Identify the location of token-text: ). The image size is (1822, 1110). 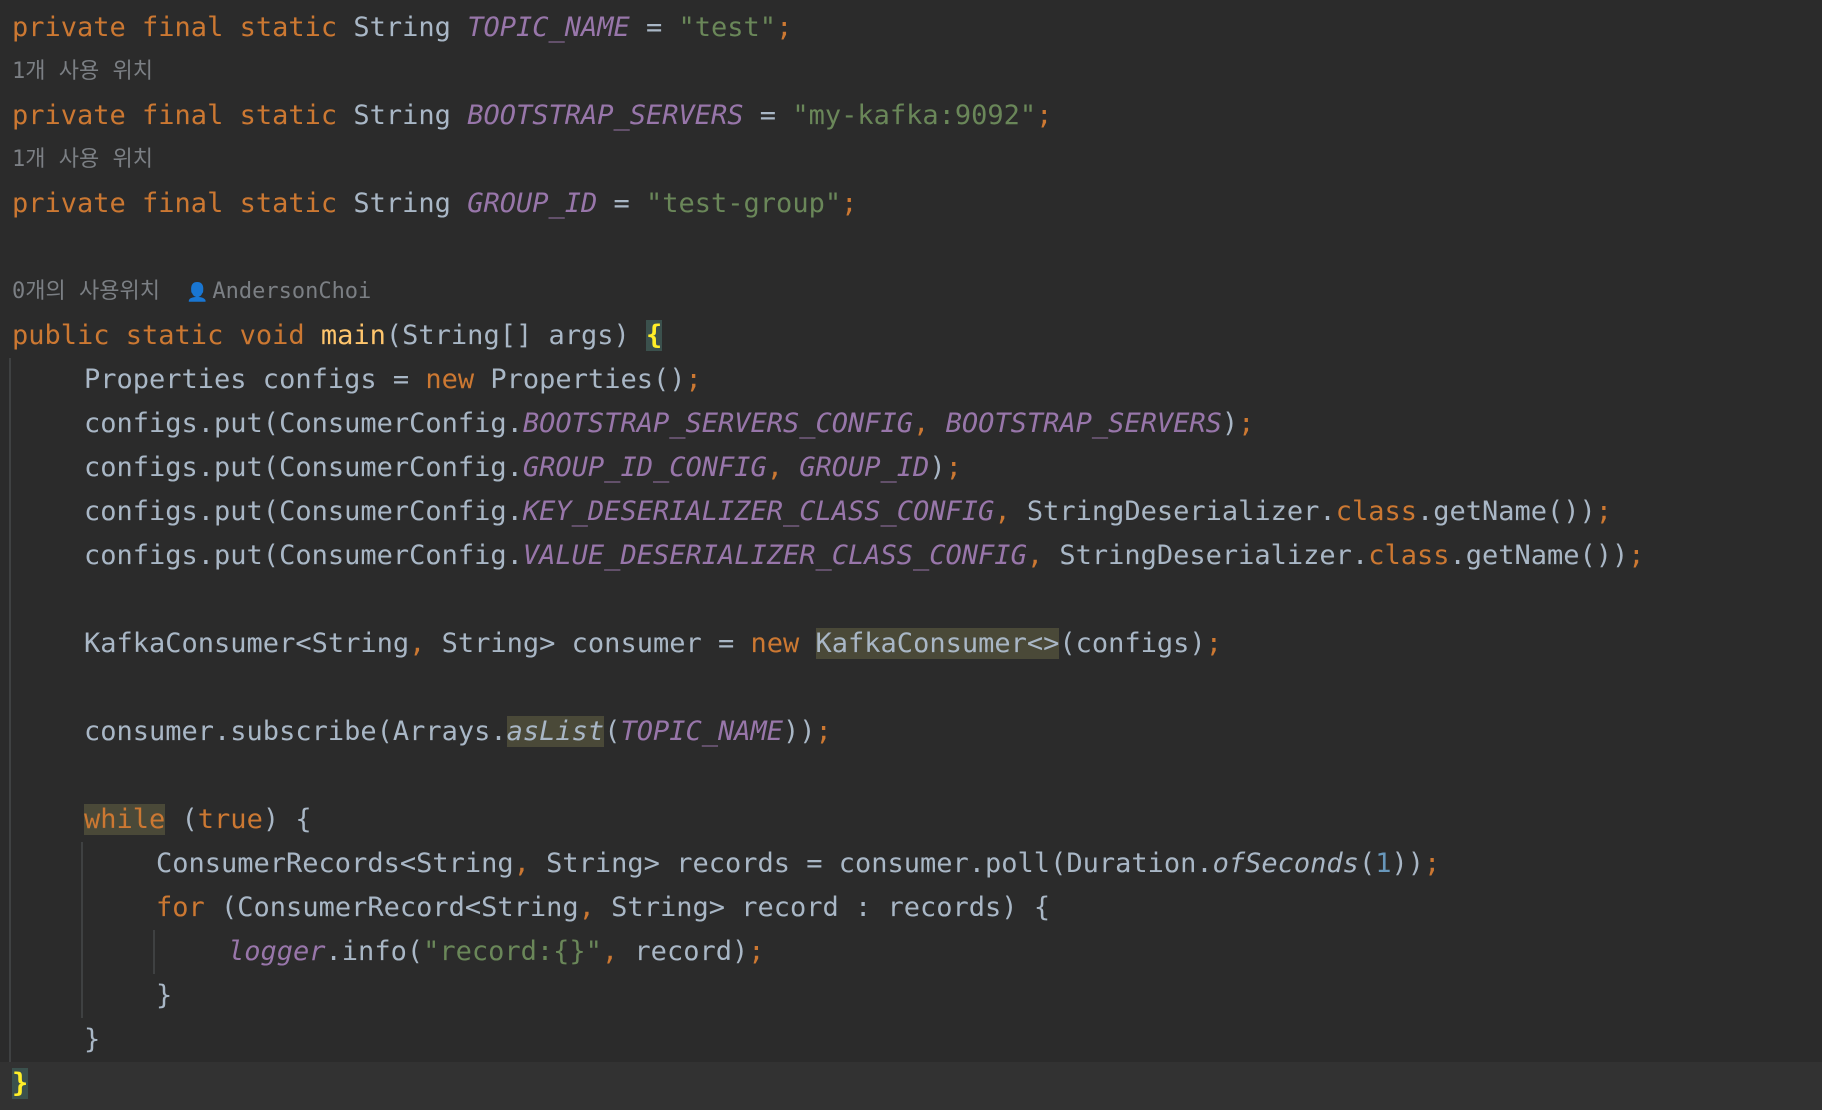
(937, 467).